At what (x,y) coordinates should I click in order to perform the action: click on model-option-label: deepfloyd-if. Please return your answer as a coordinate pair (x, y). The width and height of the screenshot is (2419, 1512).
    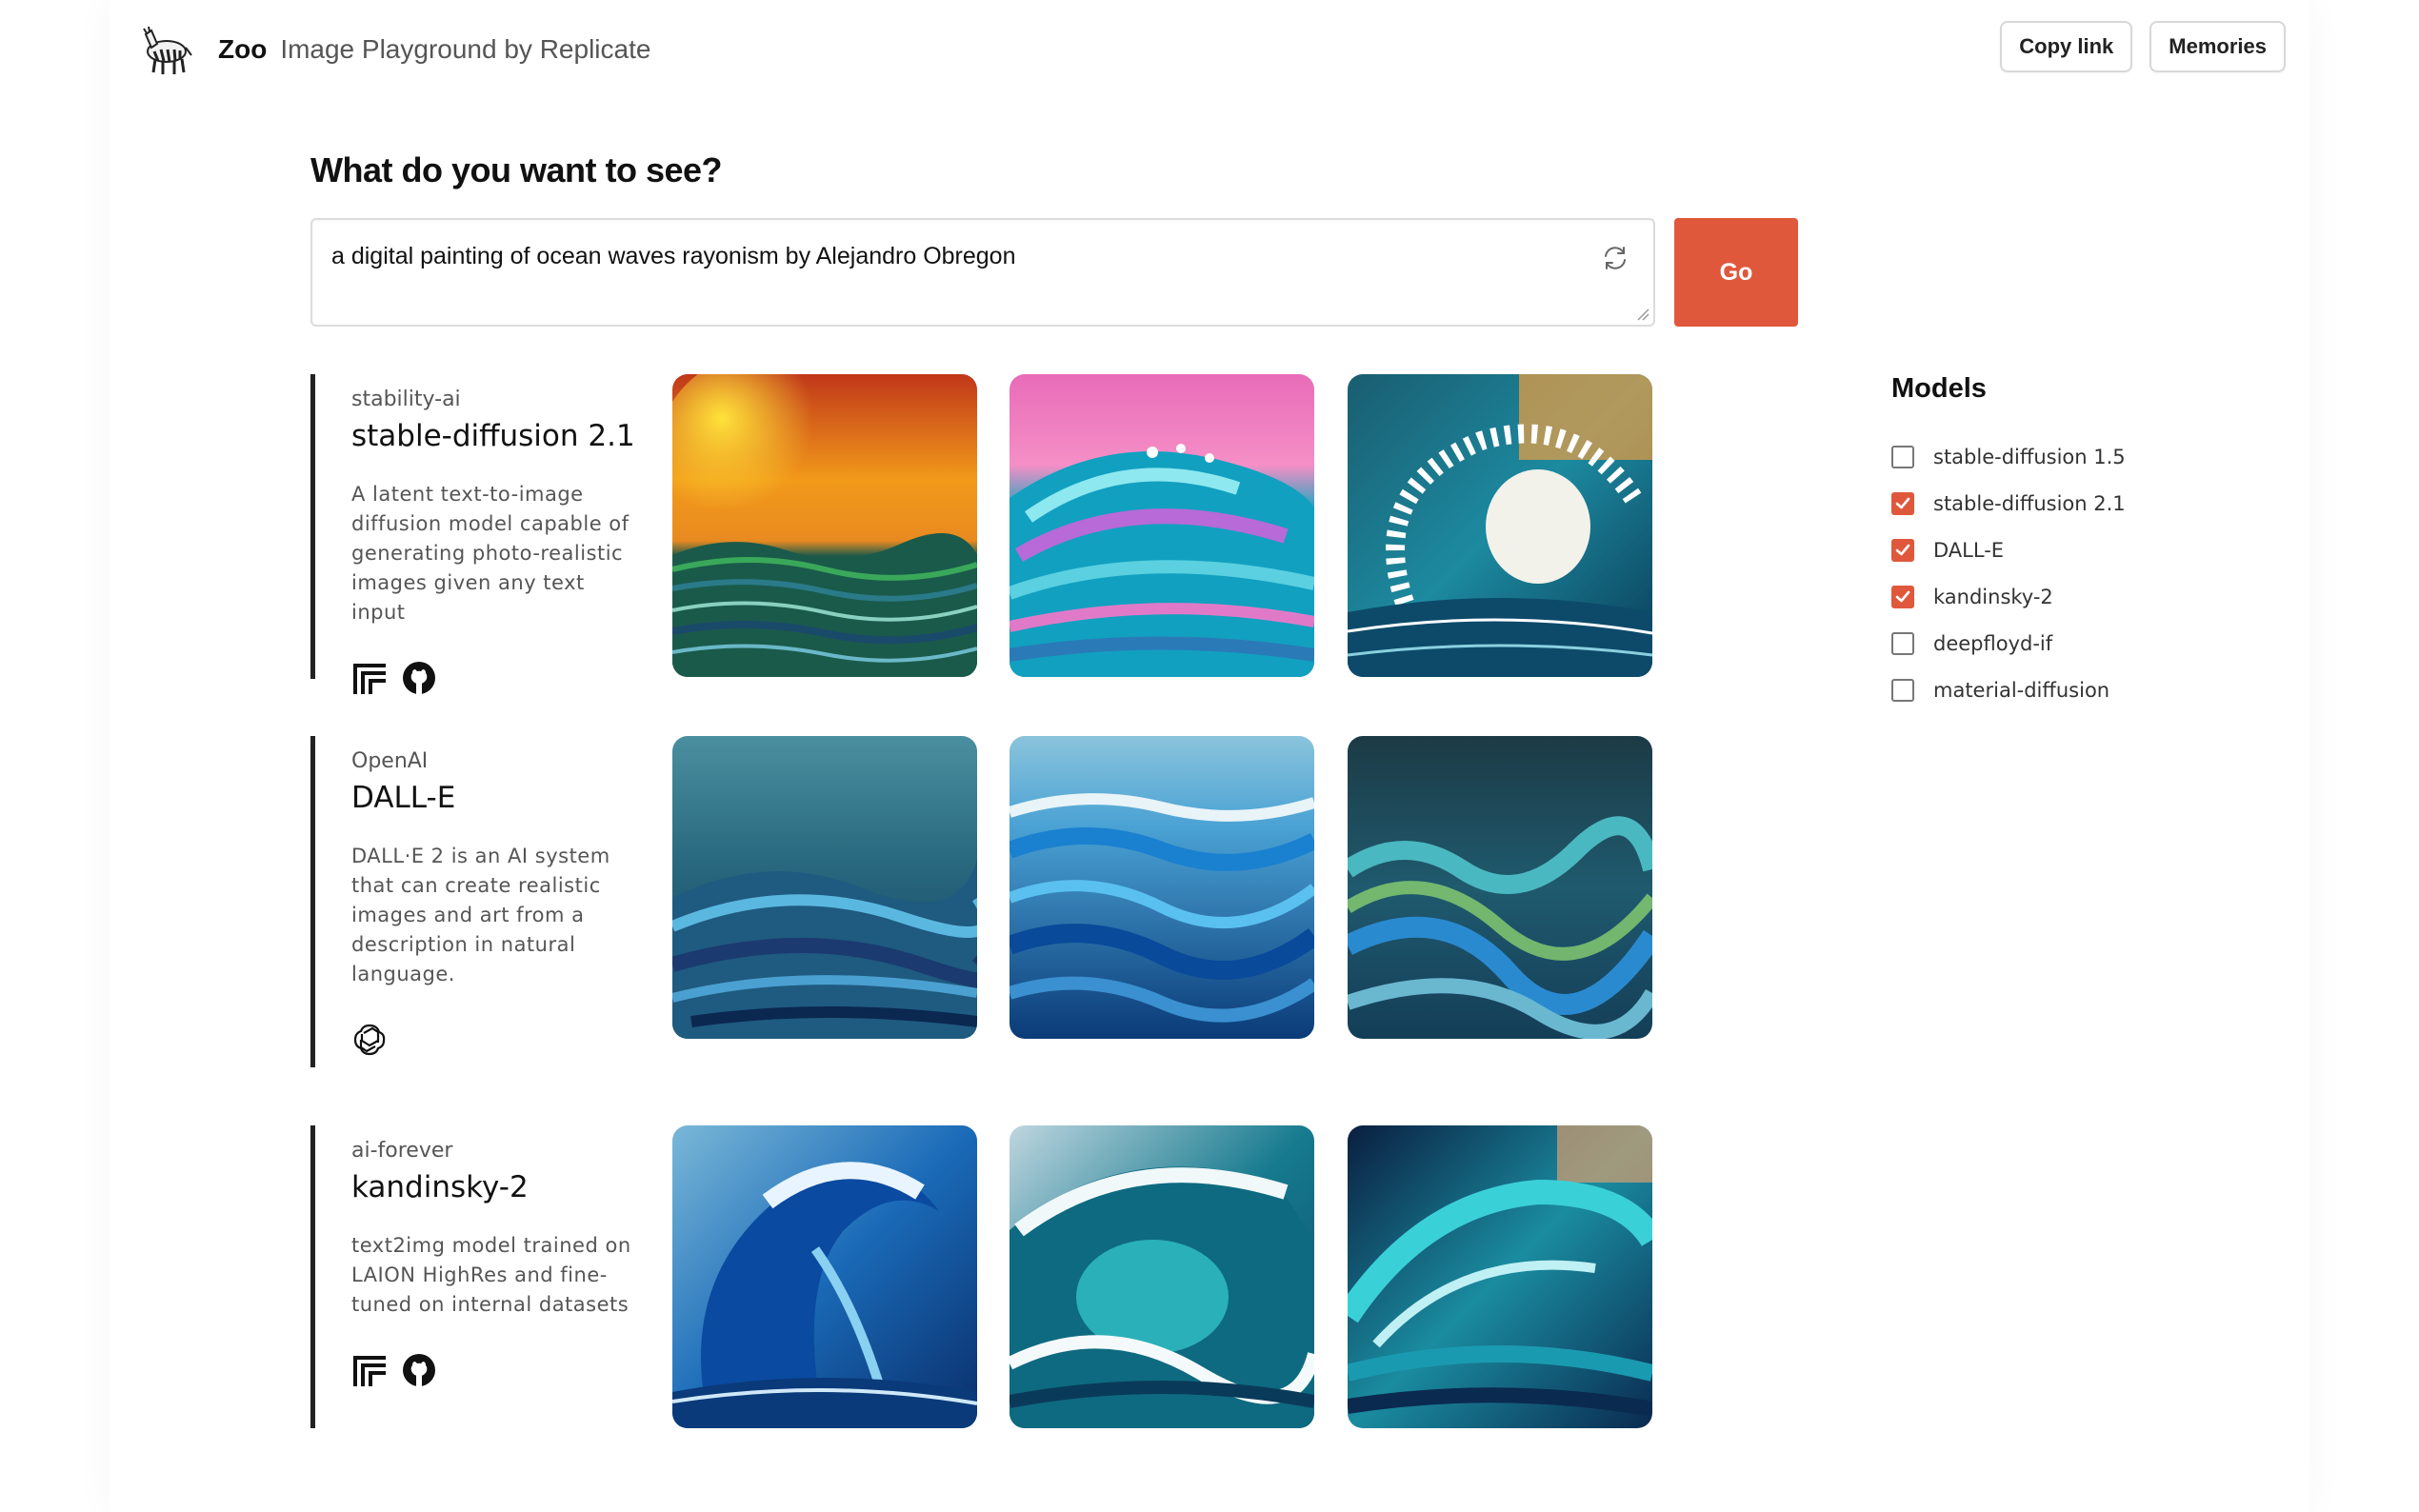
    Looking at the image, I should click on (1992, 643).